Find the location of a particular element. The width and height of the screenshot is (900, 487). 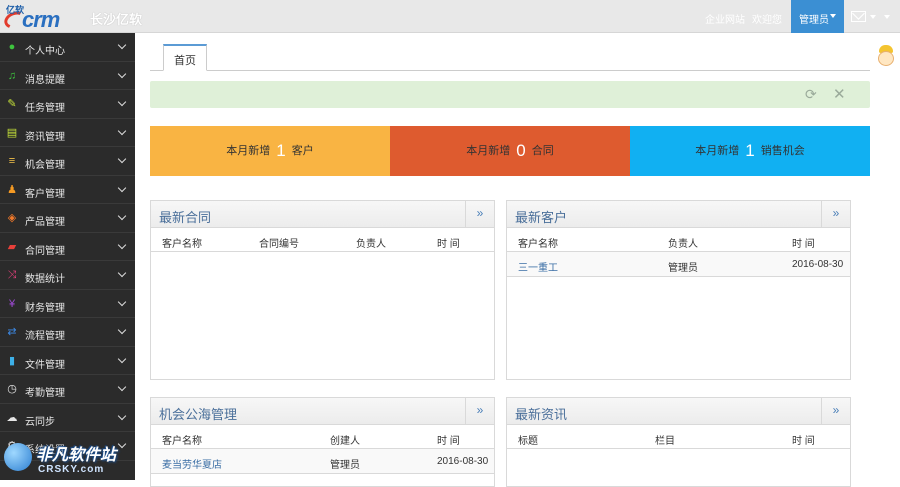

user-menu-button: 管理员 is located at coordinates (817, 16).